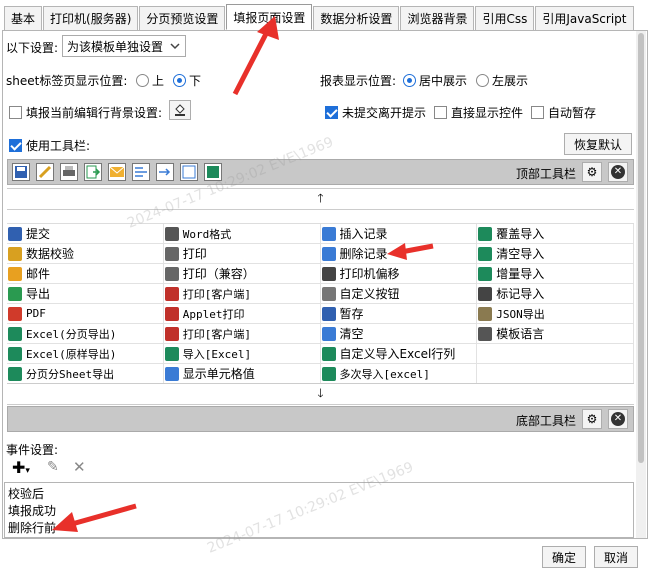 This screenshot has width=654, height=571. Describe the element at coordinates (363, 254) in the screenshot. I see `toolbar-button-label: 删除记录` at that location.